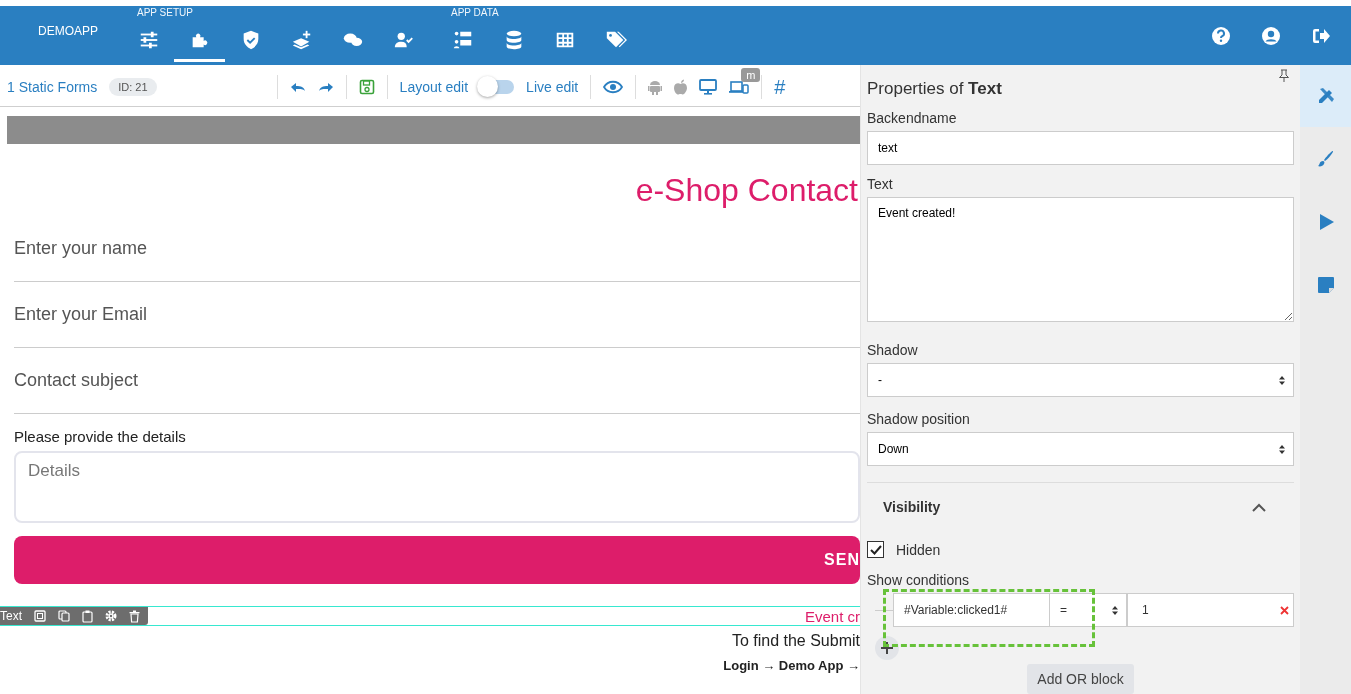  I want to click on duplicate-icon, so click(40, 616).